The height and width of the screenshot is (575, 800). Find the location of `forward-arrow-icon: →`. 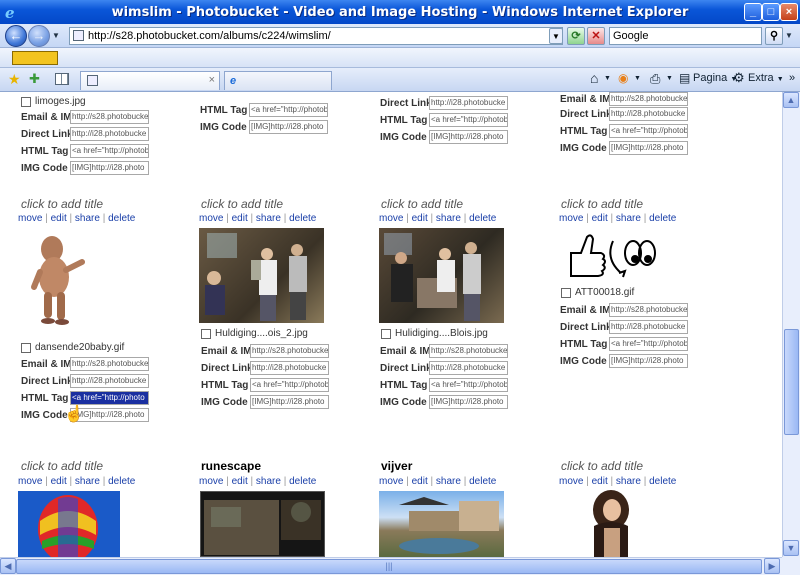

forward-arrow-icon: → is located at coordinates (39, 36).